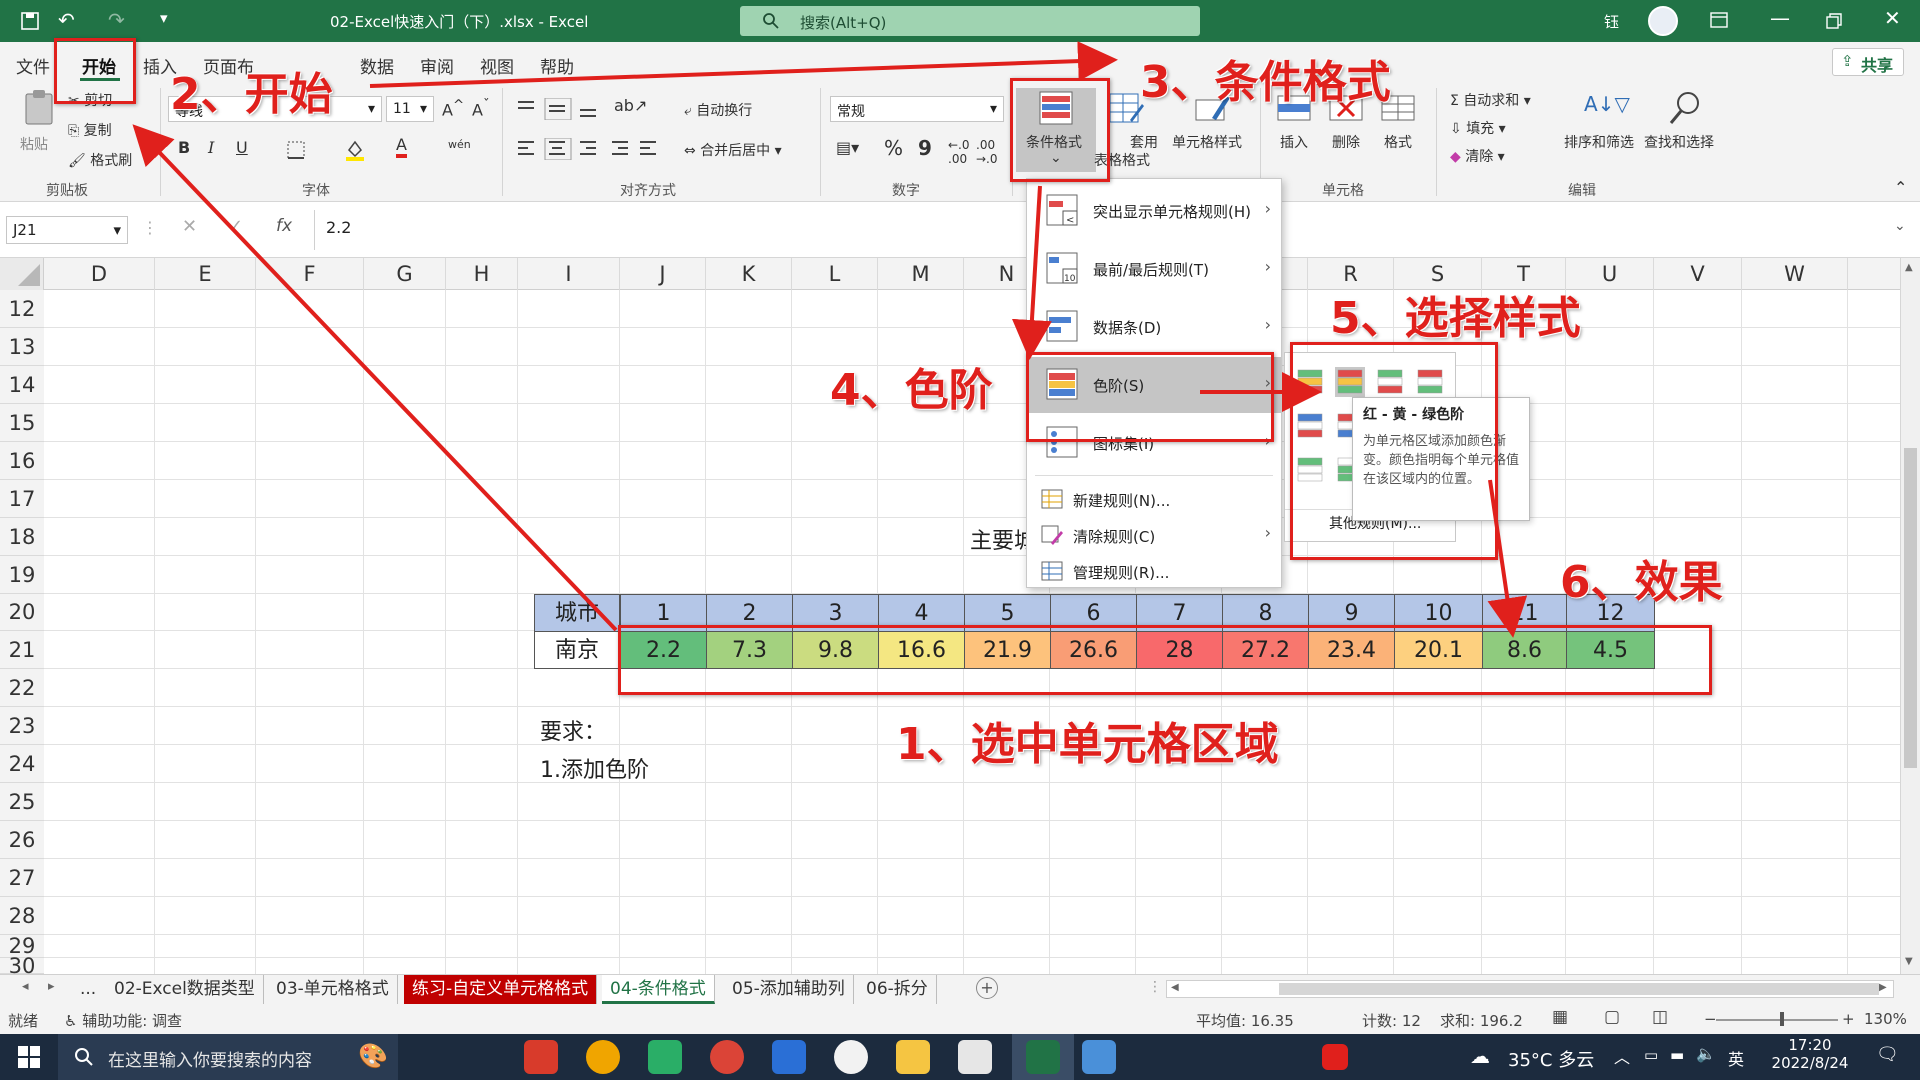 This screenshot has width=1920, height=1080. Describe the element at coordinates (373, 1056) in the screenshot. I see `search-highlight-icon: 🎨` at that location.